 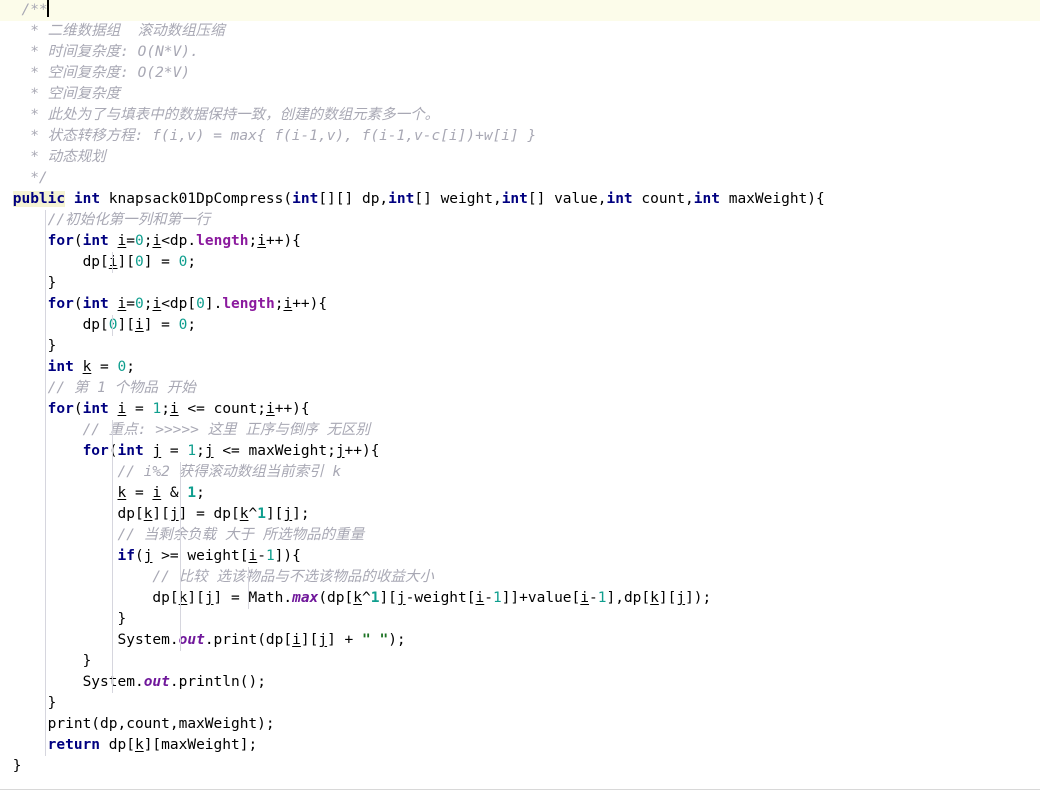 I want to click on code-line: print(dp,count,maxWeight);, so click(x=520, y=724).